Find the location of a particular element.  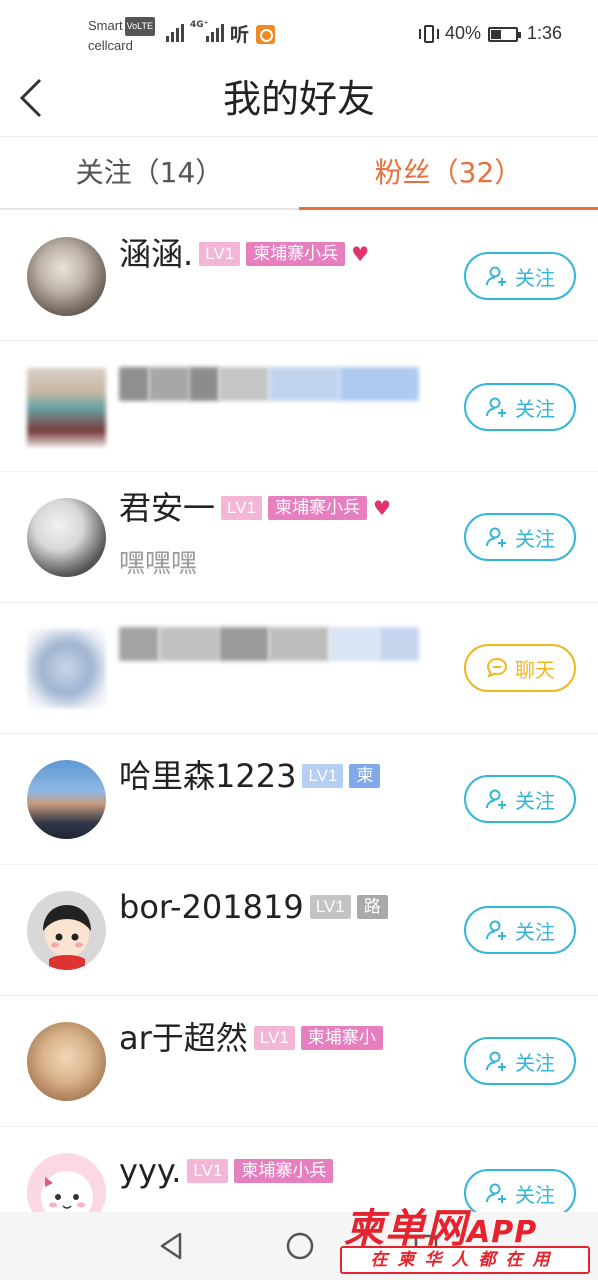

friend-name: 涵涵. is located at coordinates (156, 254).